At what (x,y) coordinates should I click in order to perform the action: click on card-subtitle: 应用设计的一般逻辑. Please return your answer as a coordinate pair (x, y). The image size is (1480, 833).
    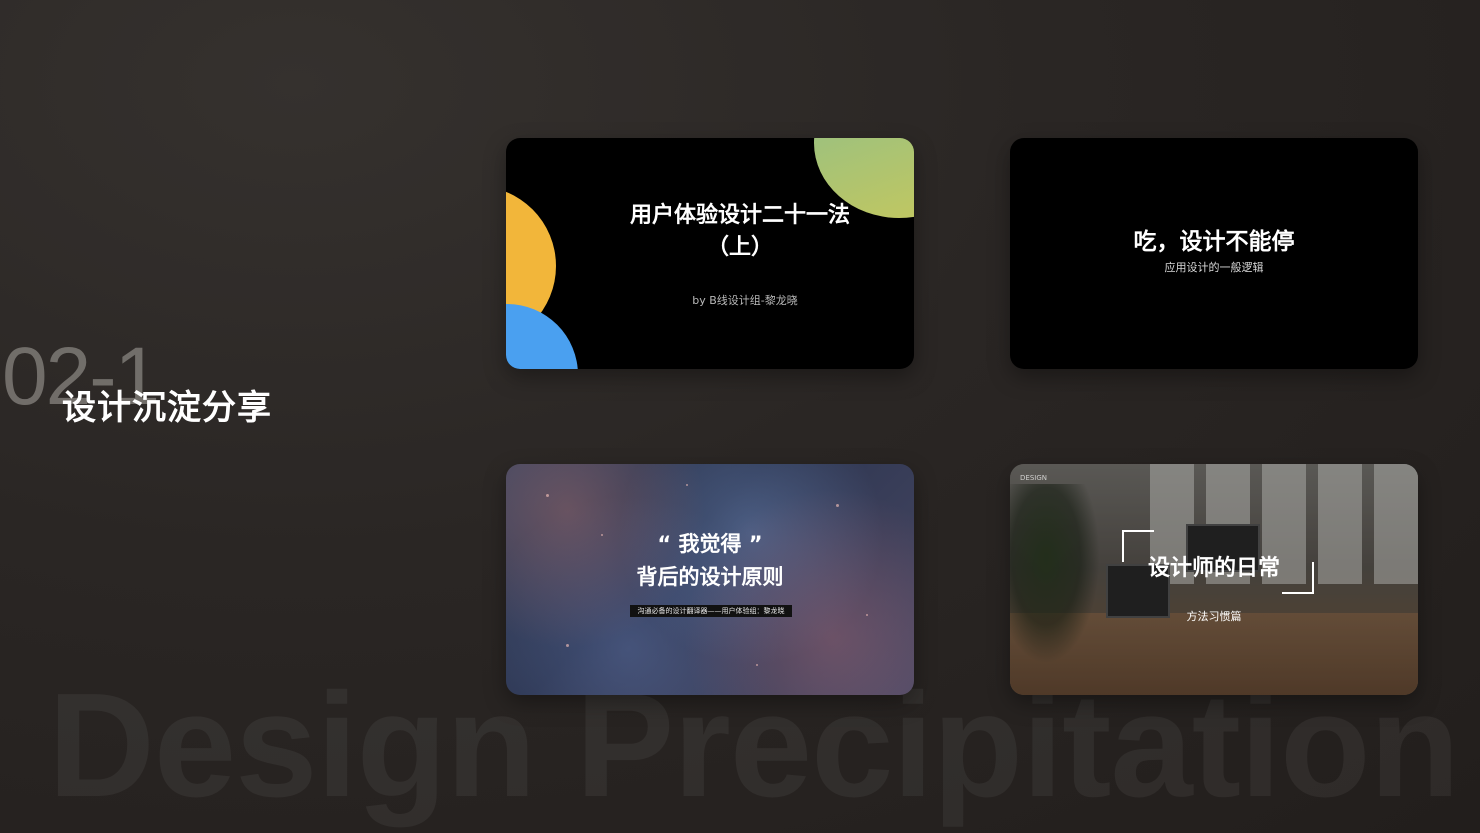
    Looking at the image, I should click on (1214, 267).